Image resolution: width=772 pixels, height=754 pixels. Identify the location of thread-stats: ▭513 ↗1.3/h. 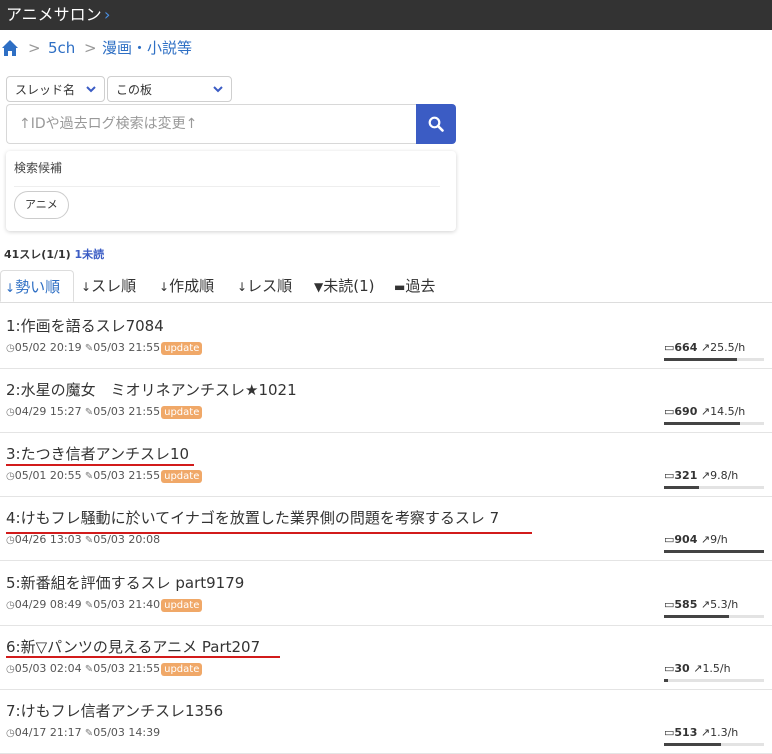
(701, 733).